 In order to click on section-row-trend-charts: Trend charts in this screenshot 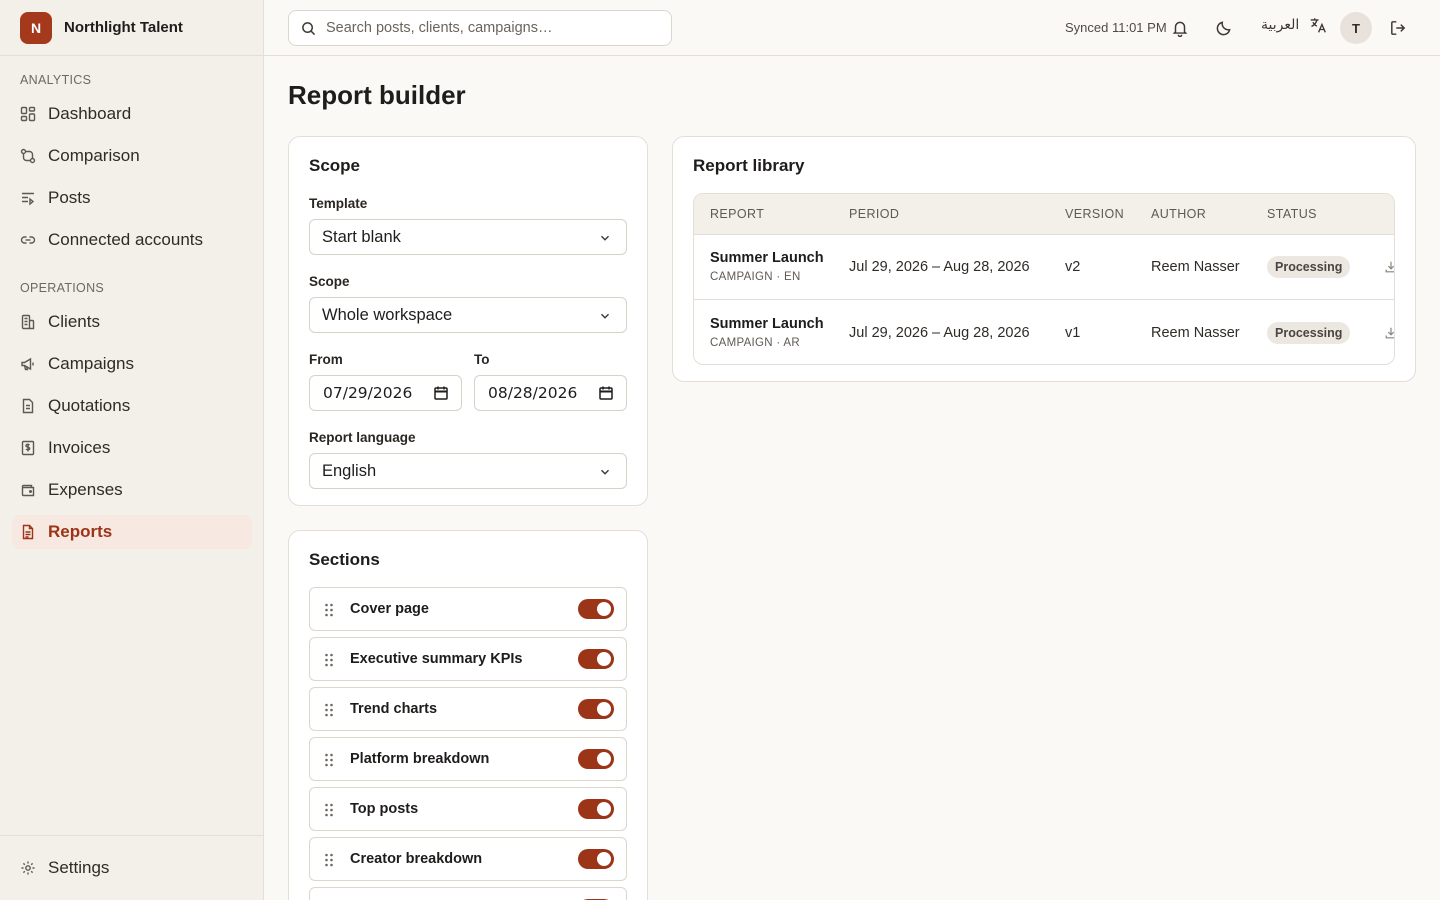, I will do `click(468, 709)`.